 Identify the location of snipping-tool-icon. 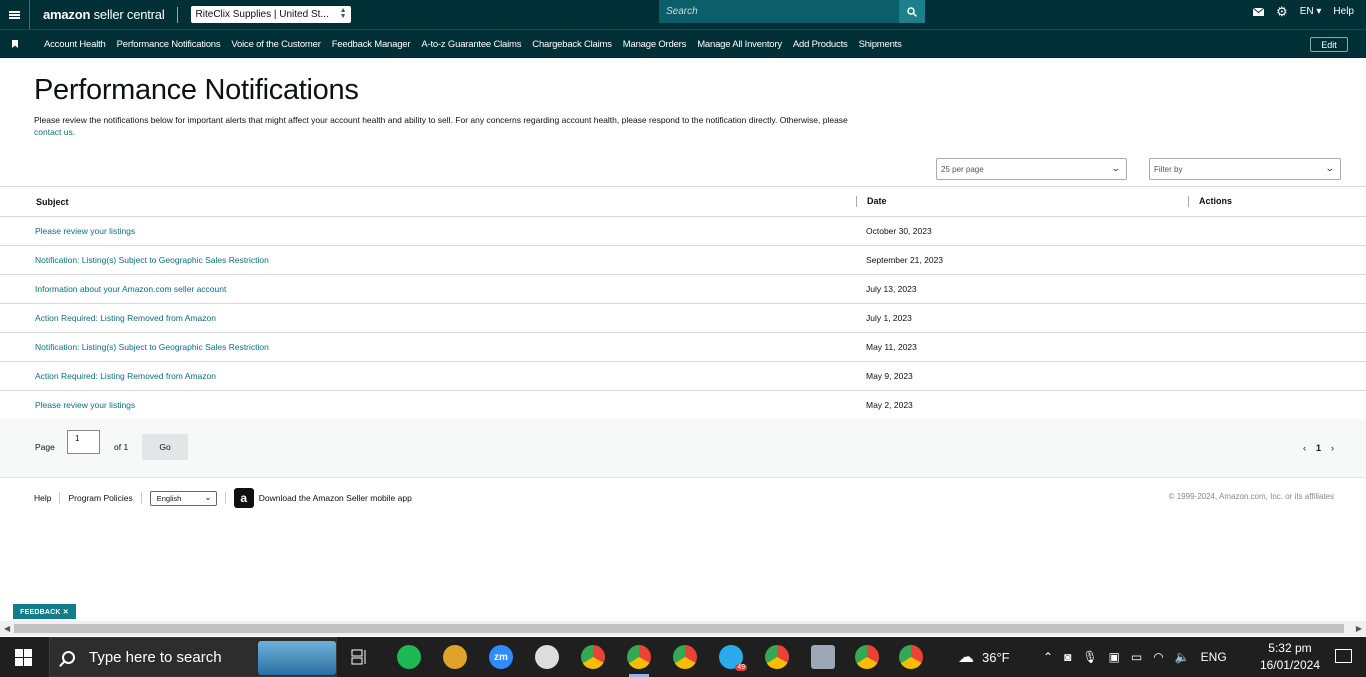
(547, 657).